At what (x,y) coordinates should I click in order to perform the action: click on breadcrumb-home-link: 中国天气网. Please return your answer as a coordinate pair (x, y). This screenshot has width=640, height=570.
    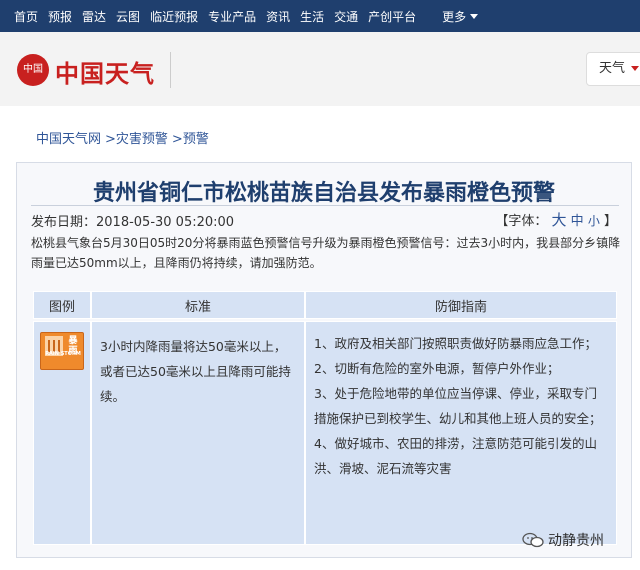
    Looking at the image, I should click on (68, 139).